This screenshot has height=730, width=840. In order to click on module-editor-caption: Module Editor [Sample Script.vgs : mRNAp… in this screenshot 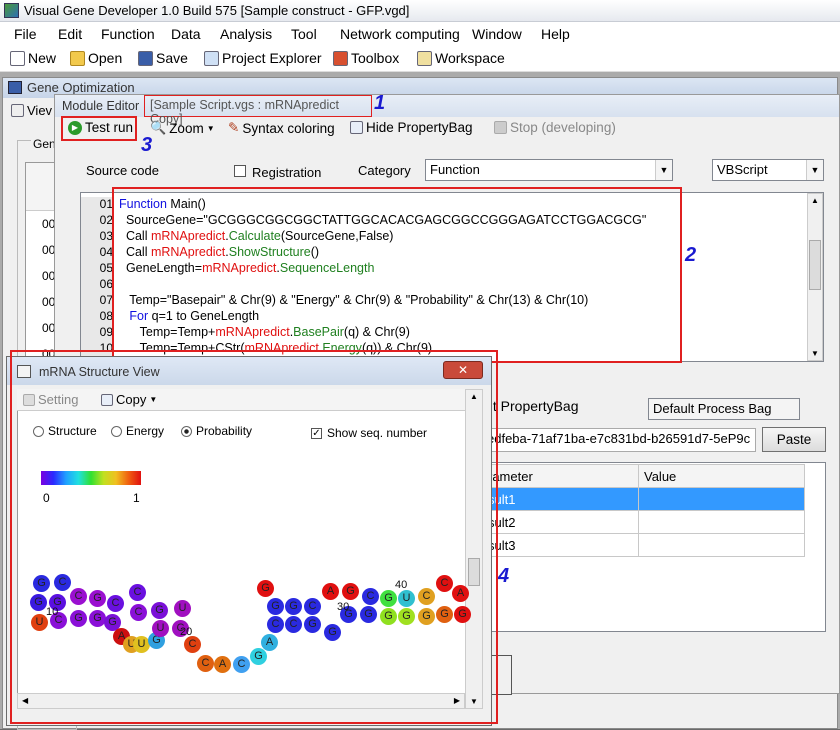, I will do `click(447, 110)`.